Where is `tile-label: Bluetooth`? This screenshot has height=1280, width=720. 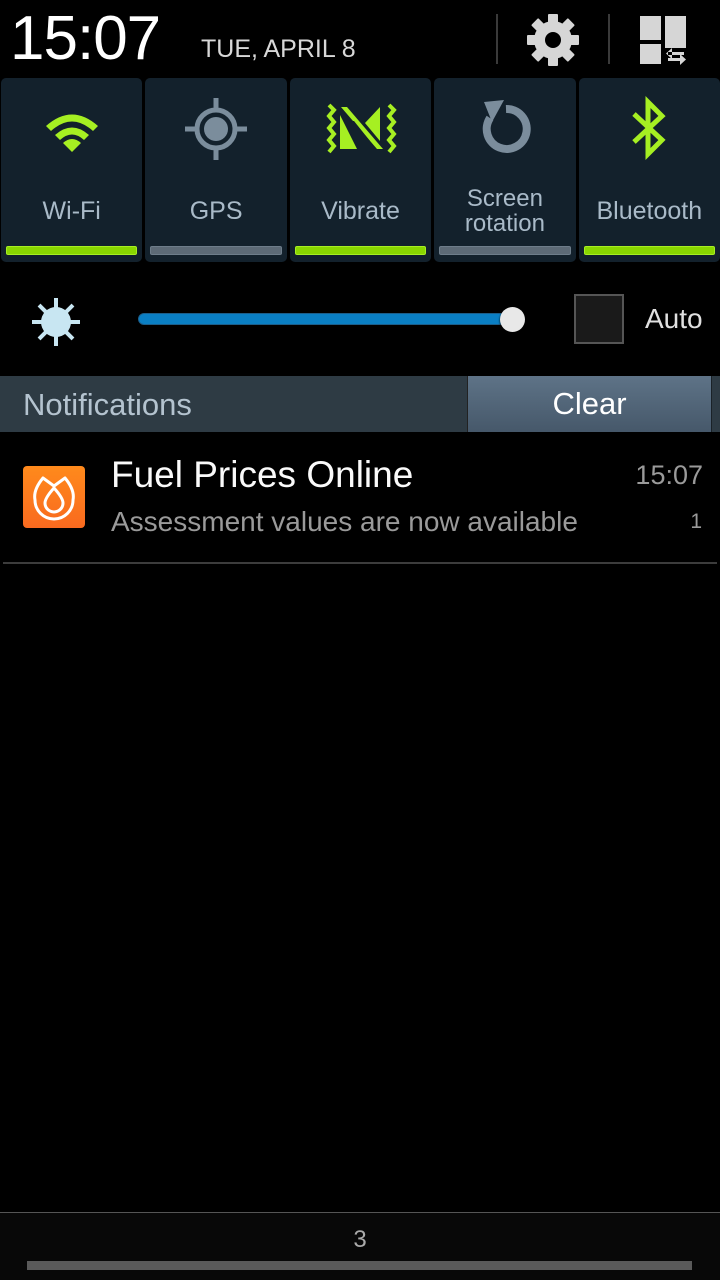
tile-label: Bluetooth is located at coordinates (649, 211).